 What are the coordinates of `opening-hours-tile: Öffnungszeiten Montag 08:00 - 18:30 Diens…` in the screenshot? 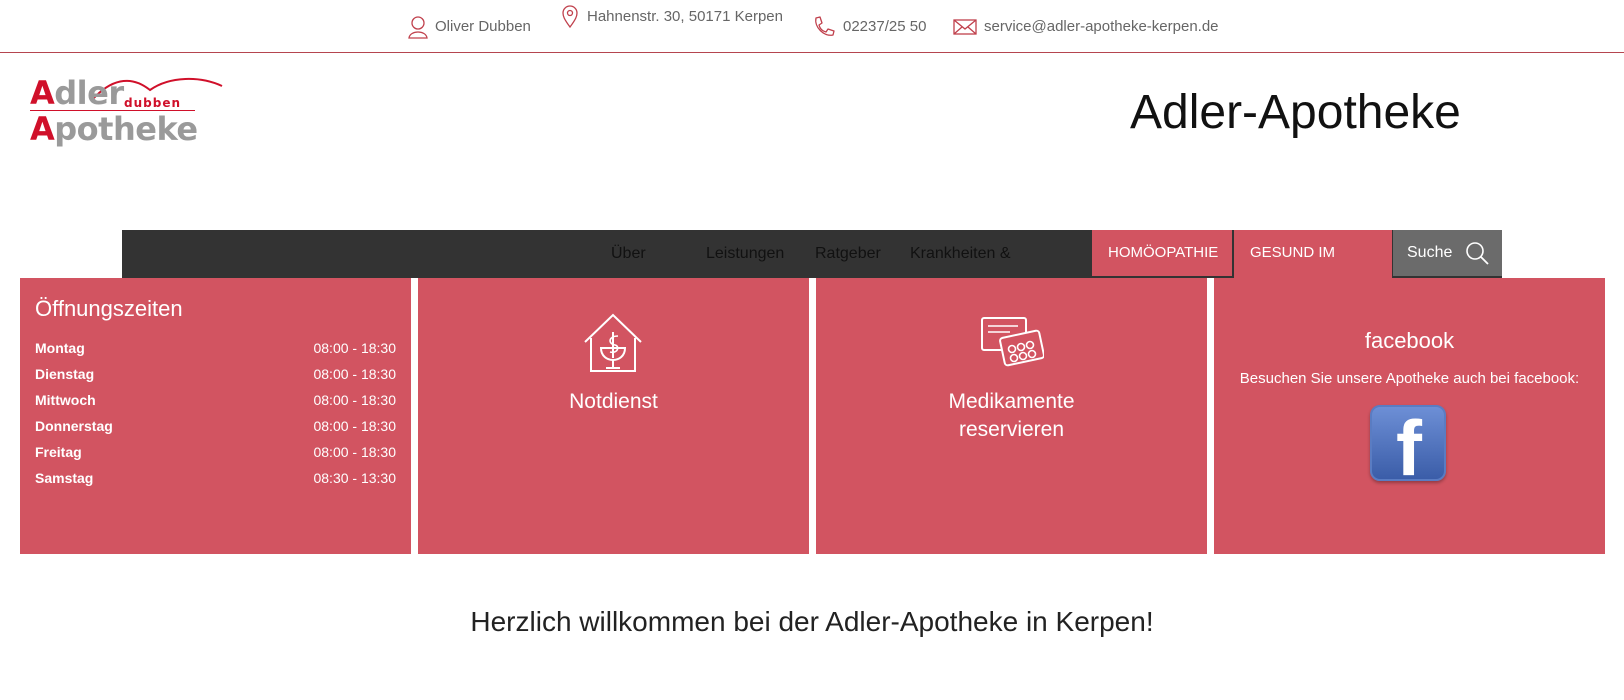 It's located at (215, 416).